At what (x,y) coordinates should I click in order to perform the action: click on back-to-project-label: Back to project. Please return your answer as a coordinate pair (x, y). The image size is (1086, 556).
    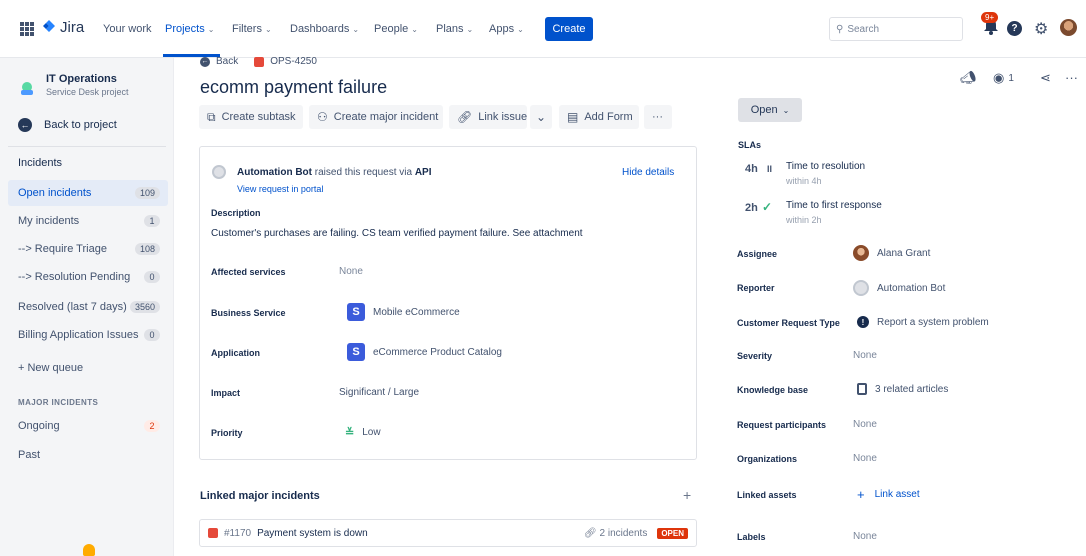
    Looking at the image, I should click on (80, 125).